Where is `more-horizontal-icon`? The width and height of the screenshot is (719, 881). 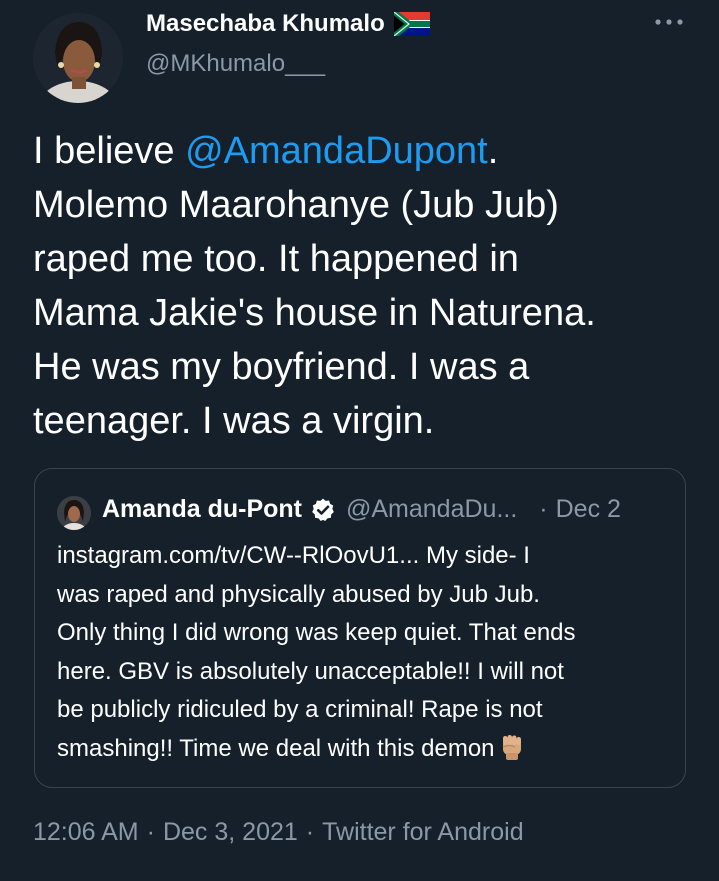 more-horizontal-icon is located at coordinates (669, 22).